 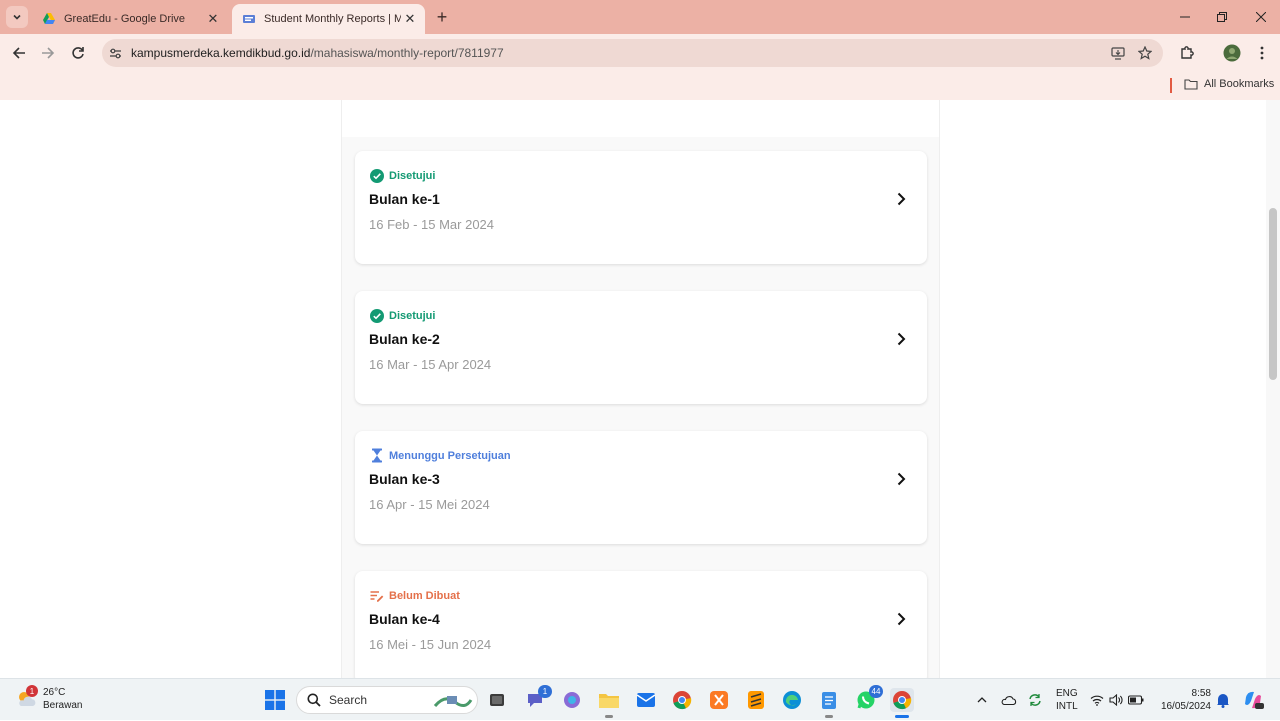 What do you see at coordinates (17, 17) in the screenshot?
I see `tab-search-button` at bounding box center [17, 17].